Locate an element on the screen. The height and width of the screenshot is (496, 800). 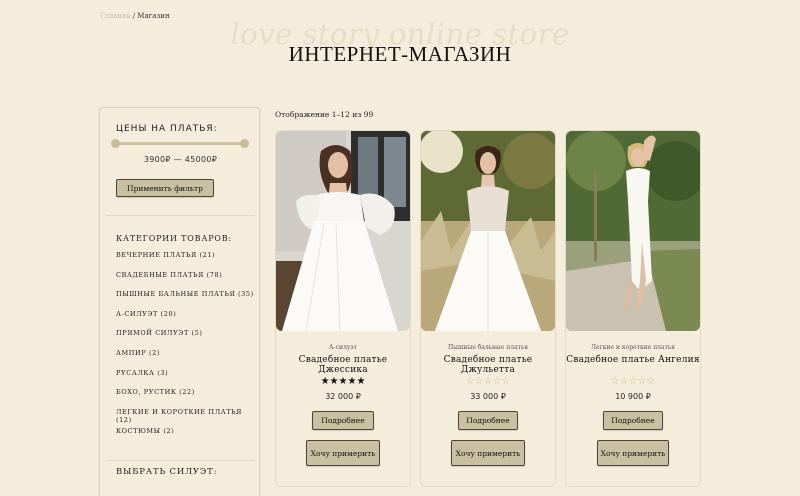
category-item: ВЕЧЕРНИЕ ПЛАТЬЯ (21) is located at coordinates (187, 261).